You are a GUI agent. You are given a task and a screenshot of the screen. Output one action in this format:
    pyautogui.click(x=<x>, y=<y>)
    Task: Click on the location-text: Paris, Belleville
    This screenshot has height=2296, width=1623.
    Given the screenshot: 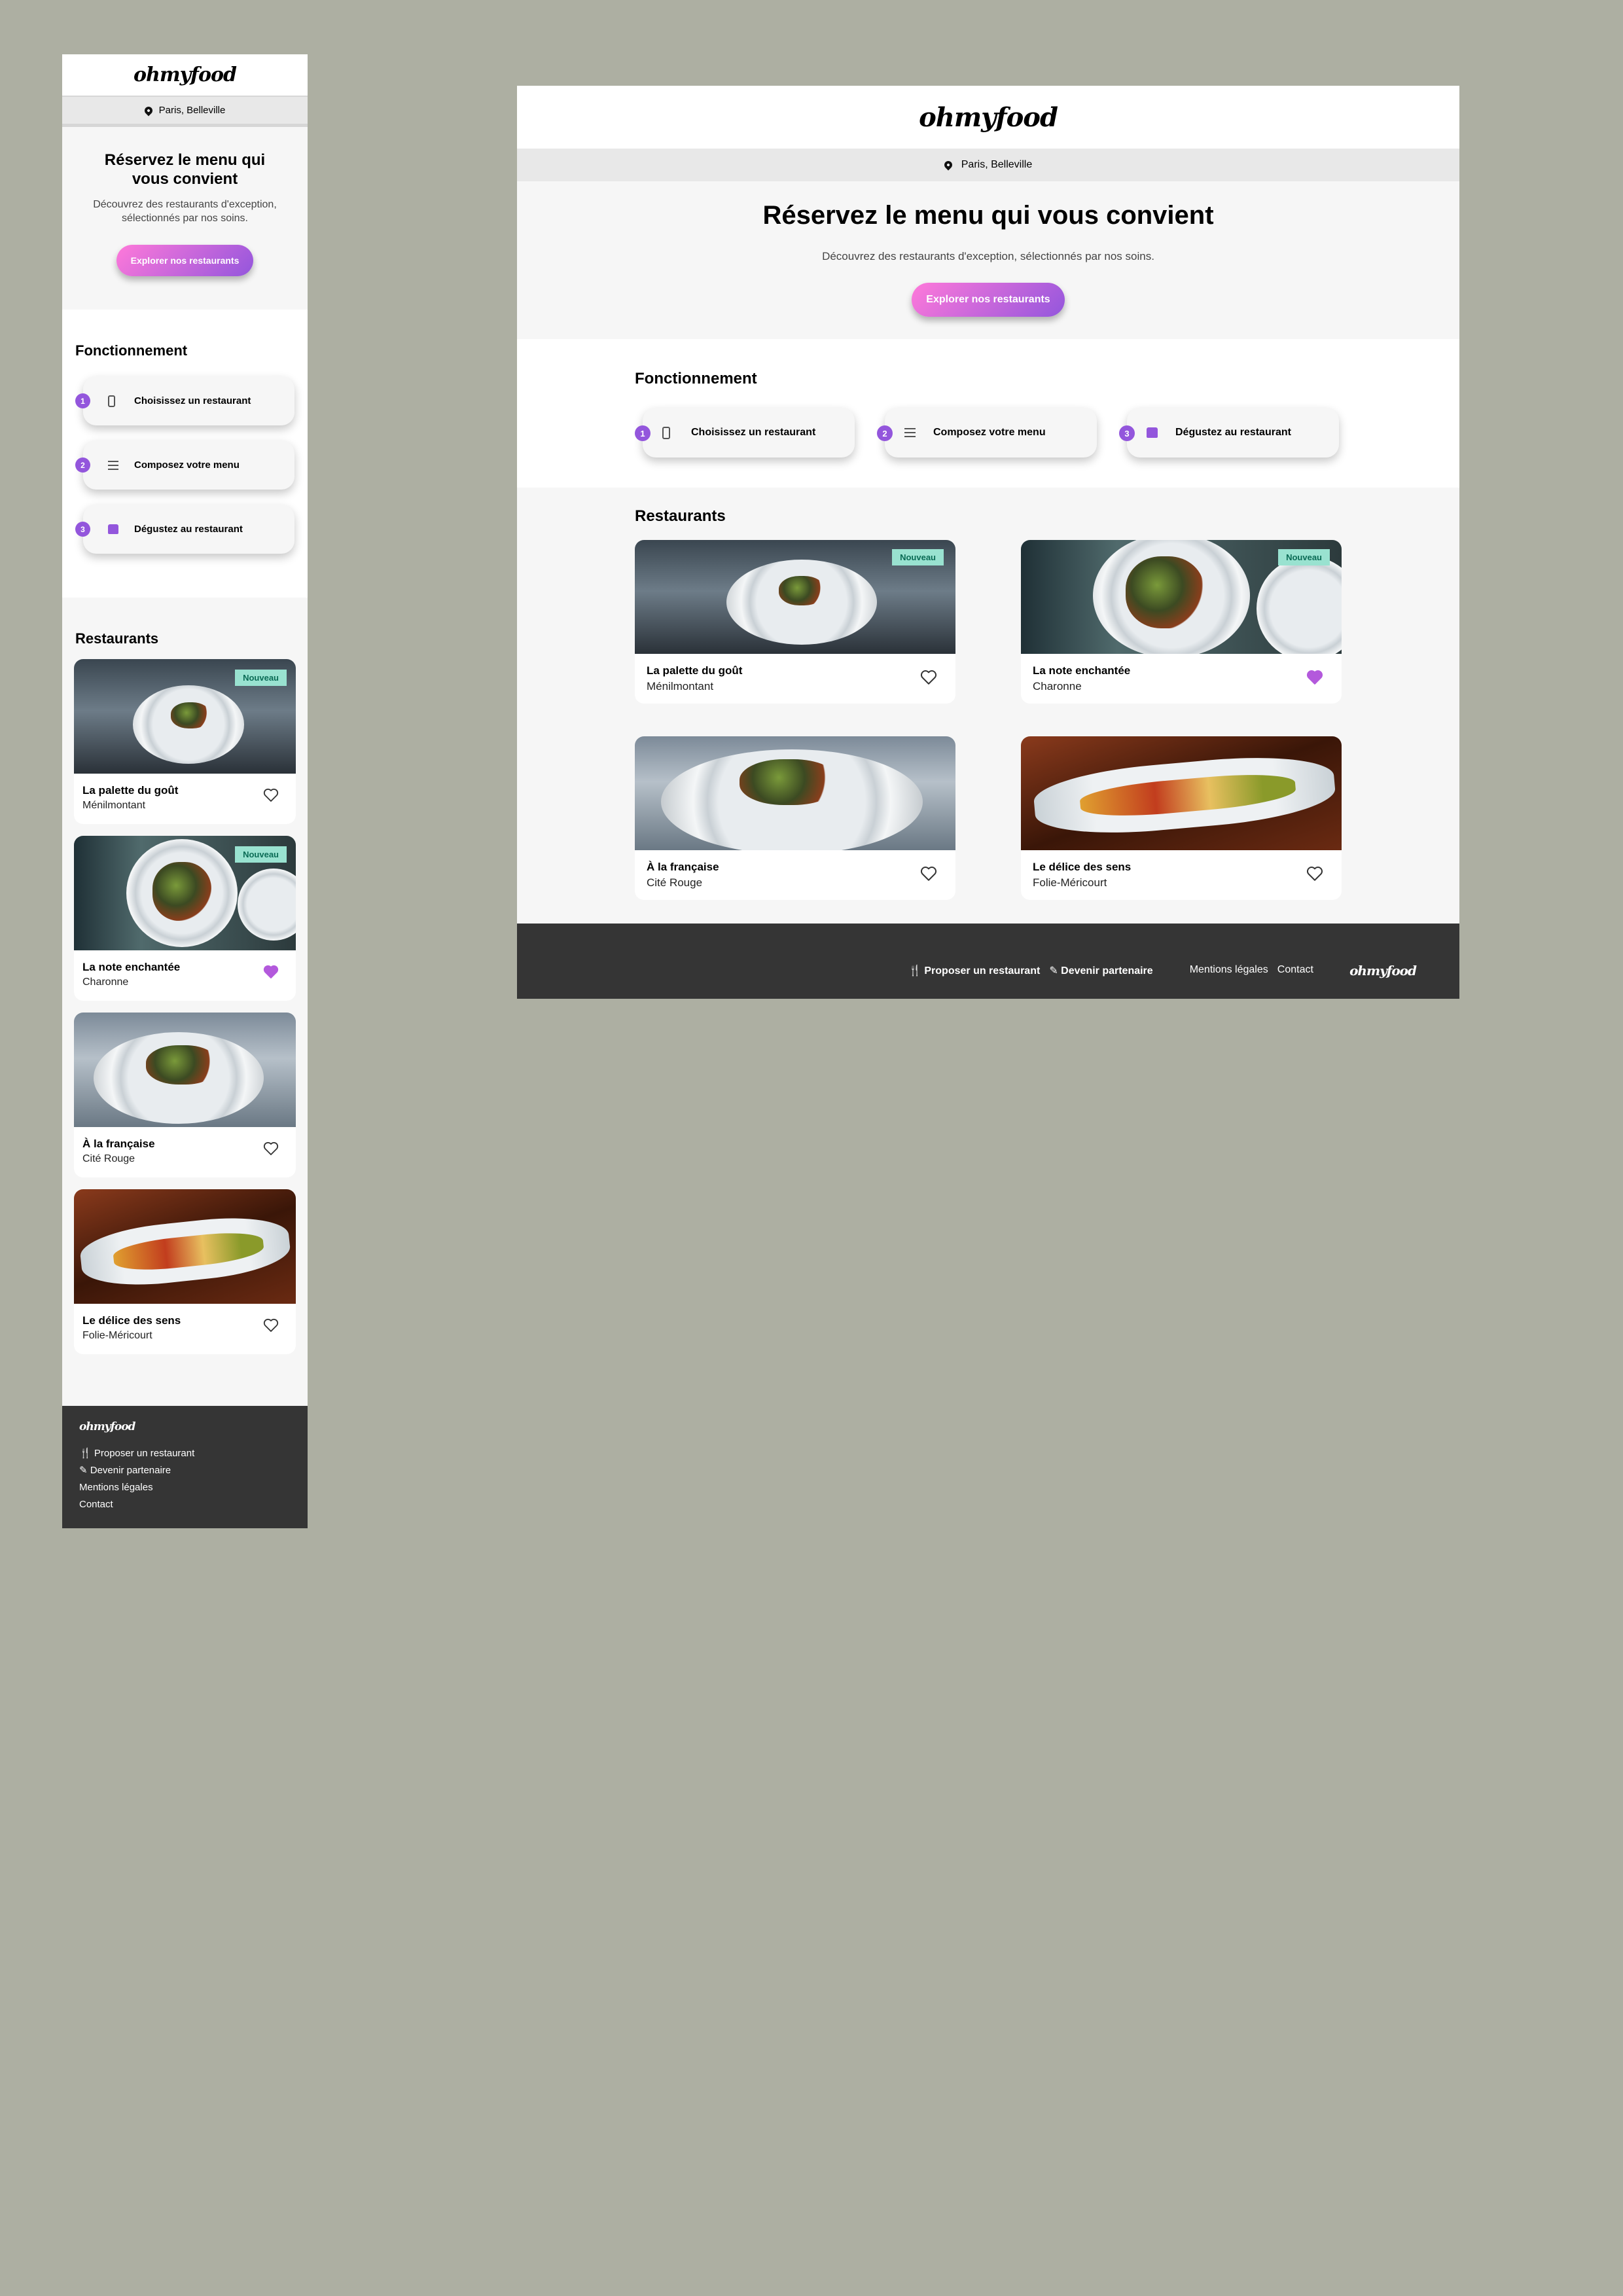 What is the action you would take?
    pyautogui.click(x=997, y=164)
    